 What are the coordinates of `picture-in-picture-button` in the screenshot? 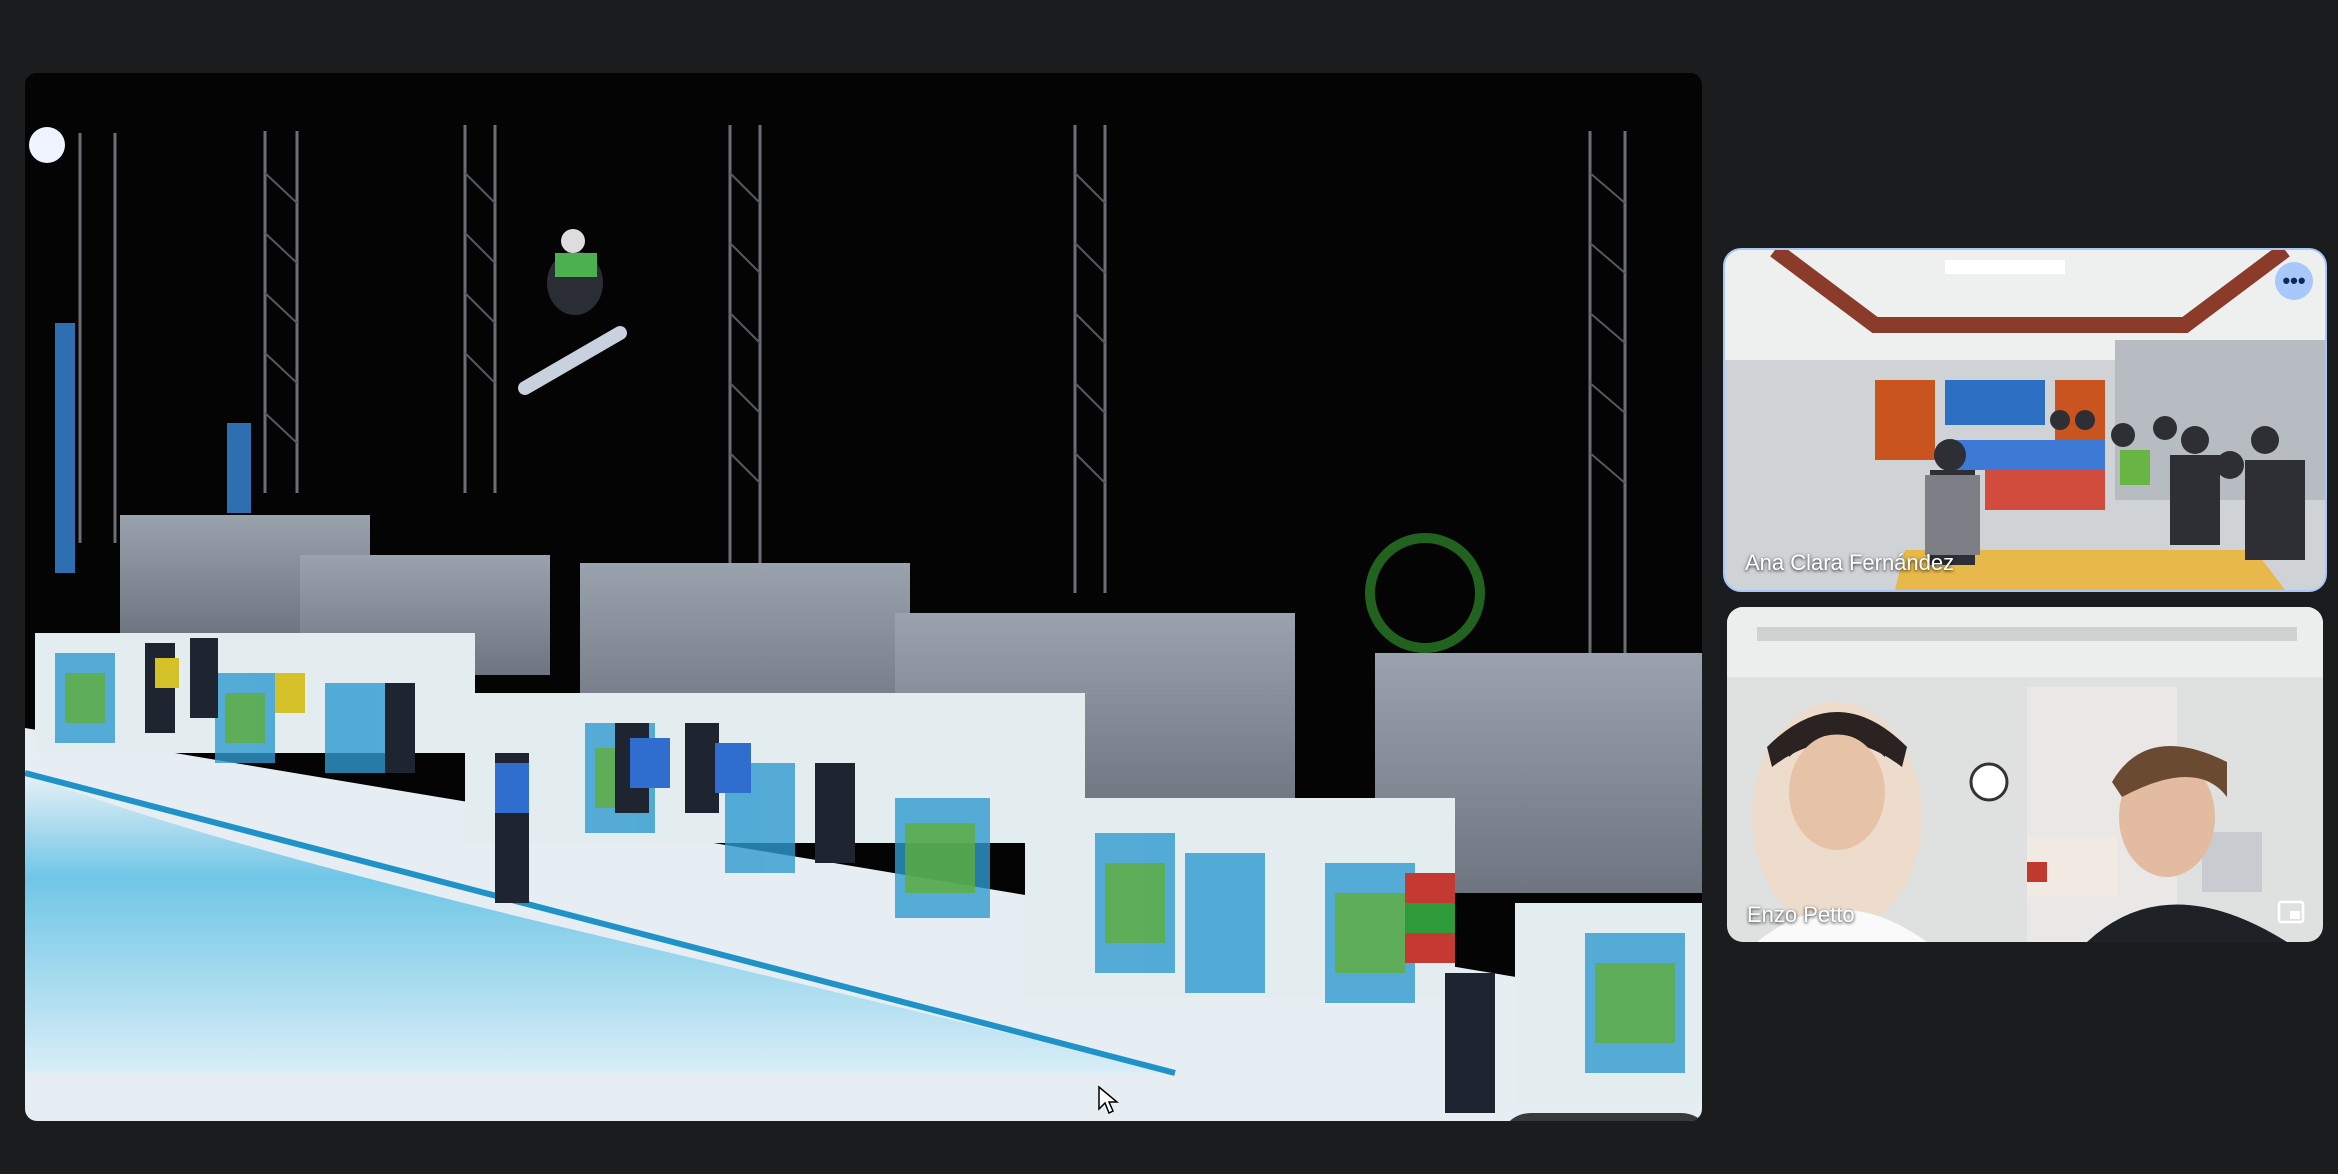 It's located at (2294, 915).